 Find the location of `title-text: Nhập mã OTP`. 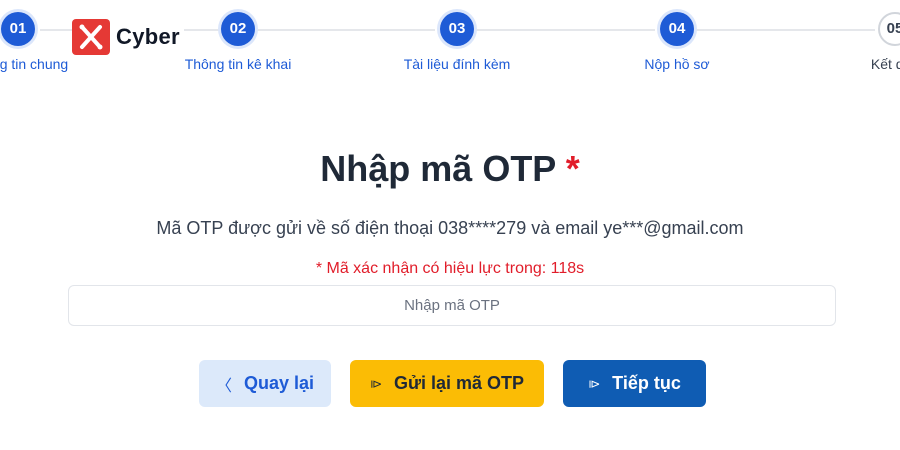

title-text: Nhập mã OTP is located at coordinates (438, 168).